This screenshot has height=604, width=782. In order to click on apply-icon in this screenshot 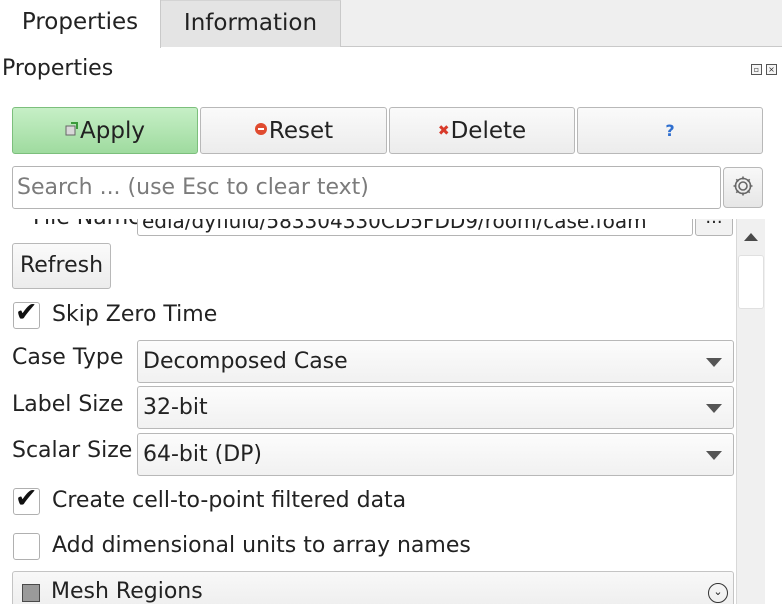, I will do `click(72, 130)`.